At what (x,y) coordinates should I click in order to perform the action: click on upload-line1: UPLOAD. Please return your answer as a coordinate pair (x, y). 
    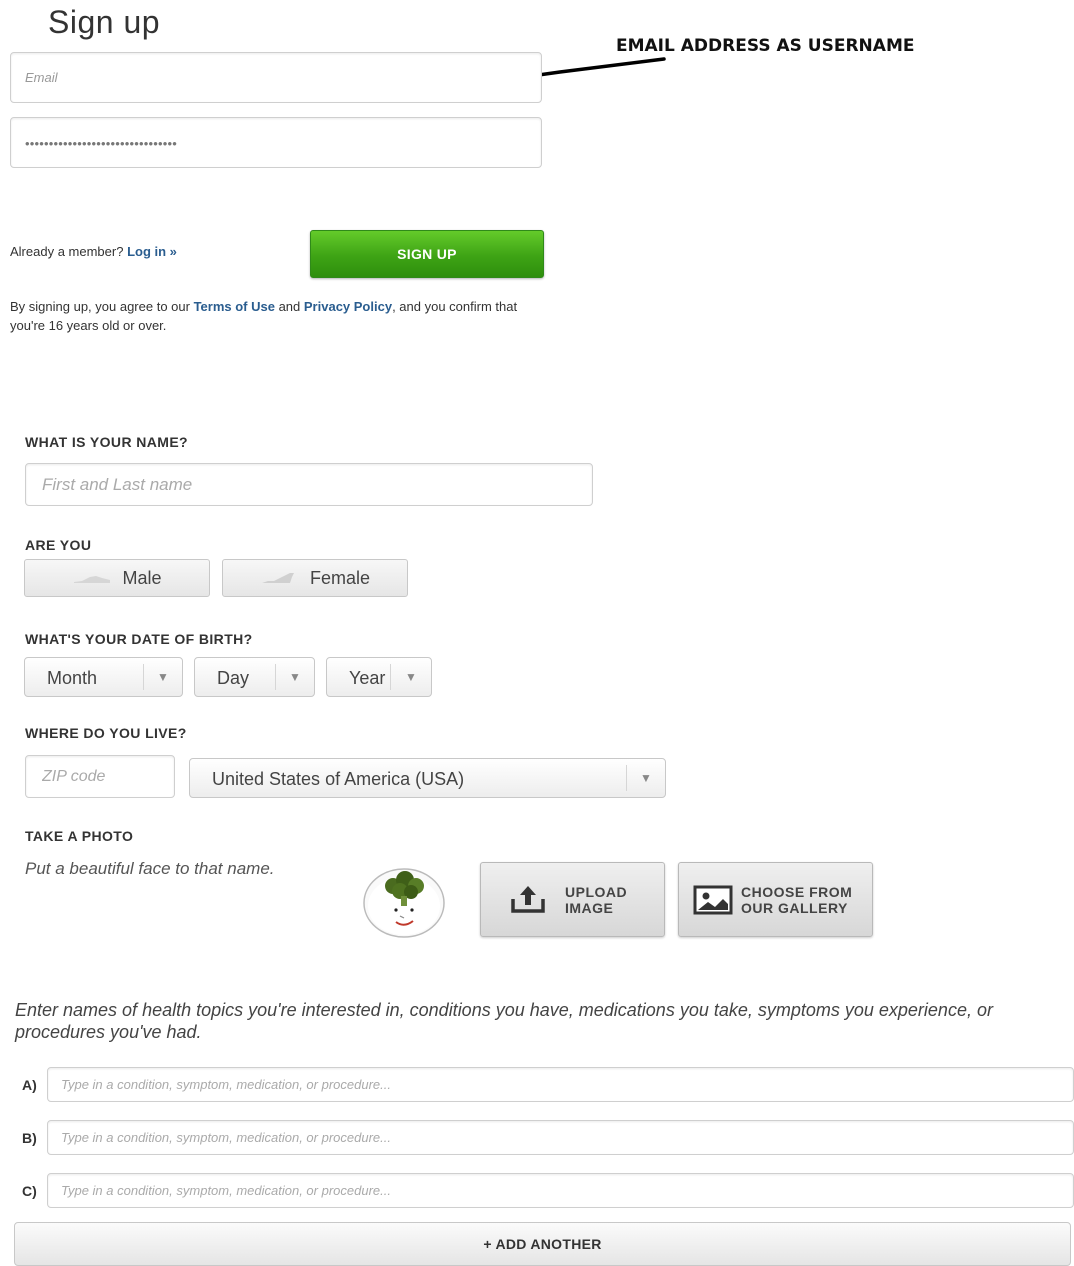
    Looking at the image, I should click on (596, 892).